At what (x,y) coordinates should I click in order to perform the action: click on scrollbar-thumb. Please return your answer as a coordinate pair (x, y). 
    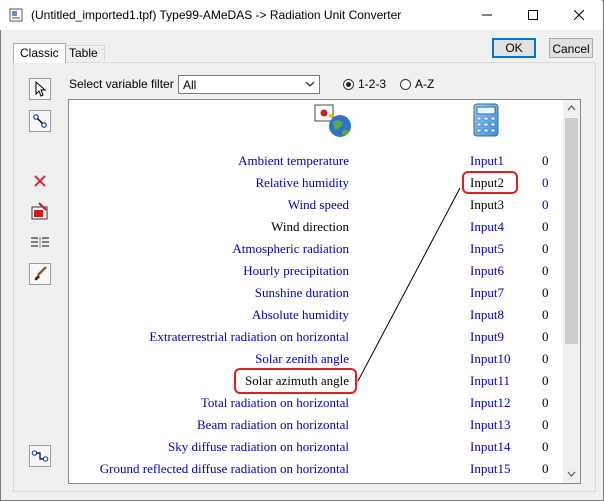
    Looking at the image, I should click on (571, 231).